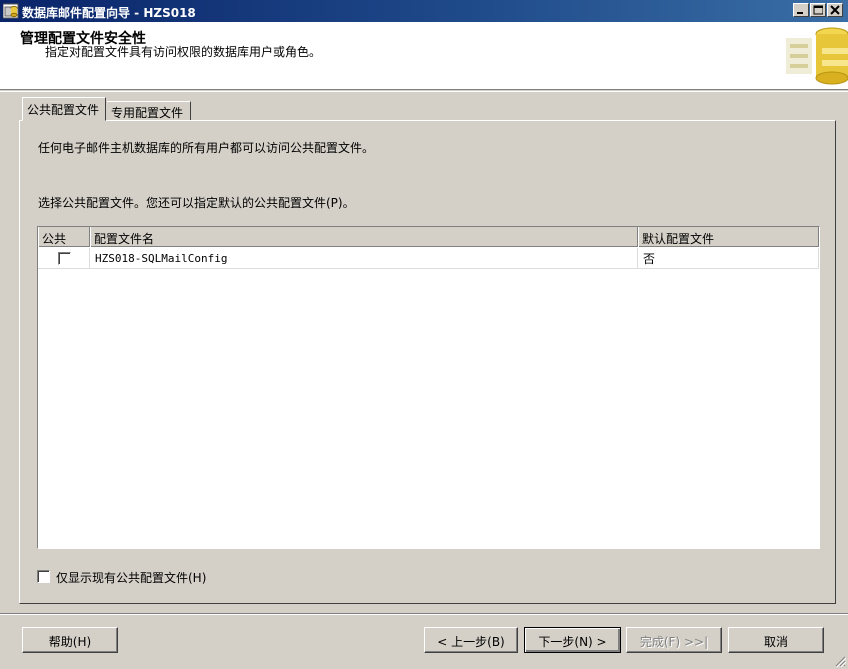 The image size is (848, 669). I want to click on instruction-text: 选择公共配置文件。您还可以指定默认的公共配置文件(P)。, so click(196, 203).